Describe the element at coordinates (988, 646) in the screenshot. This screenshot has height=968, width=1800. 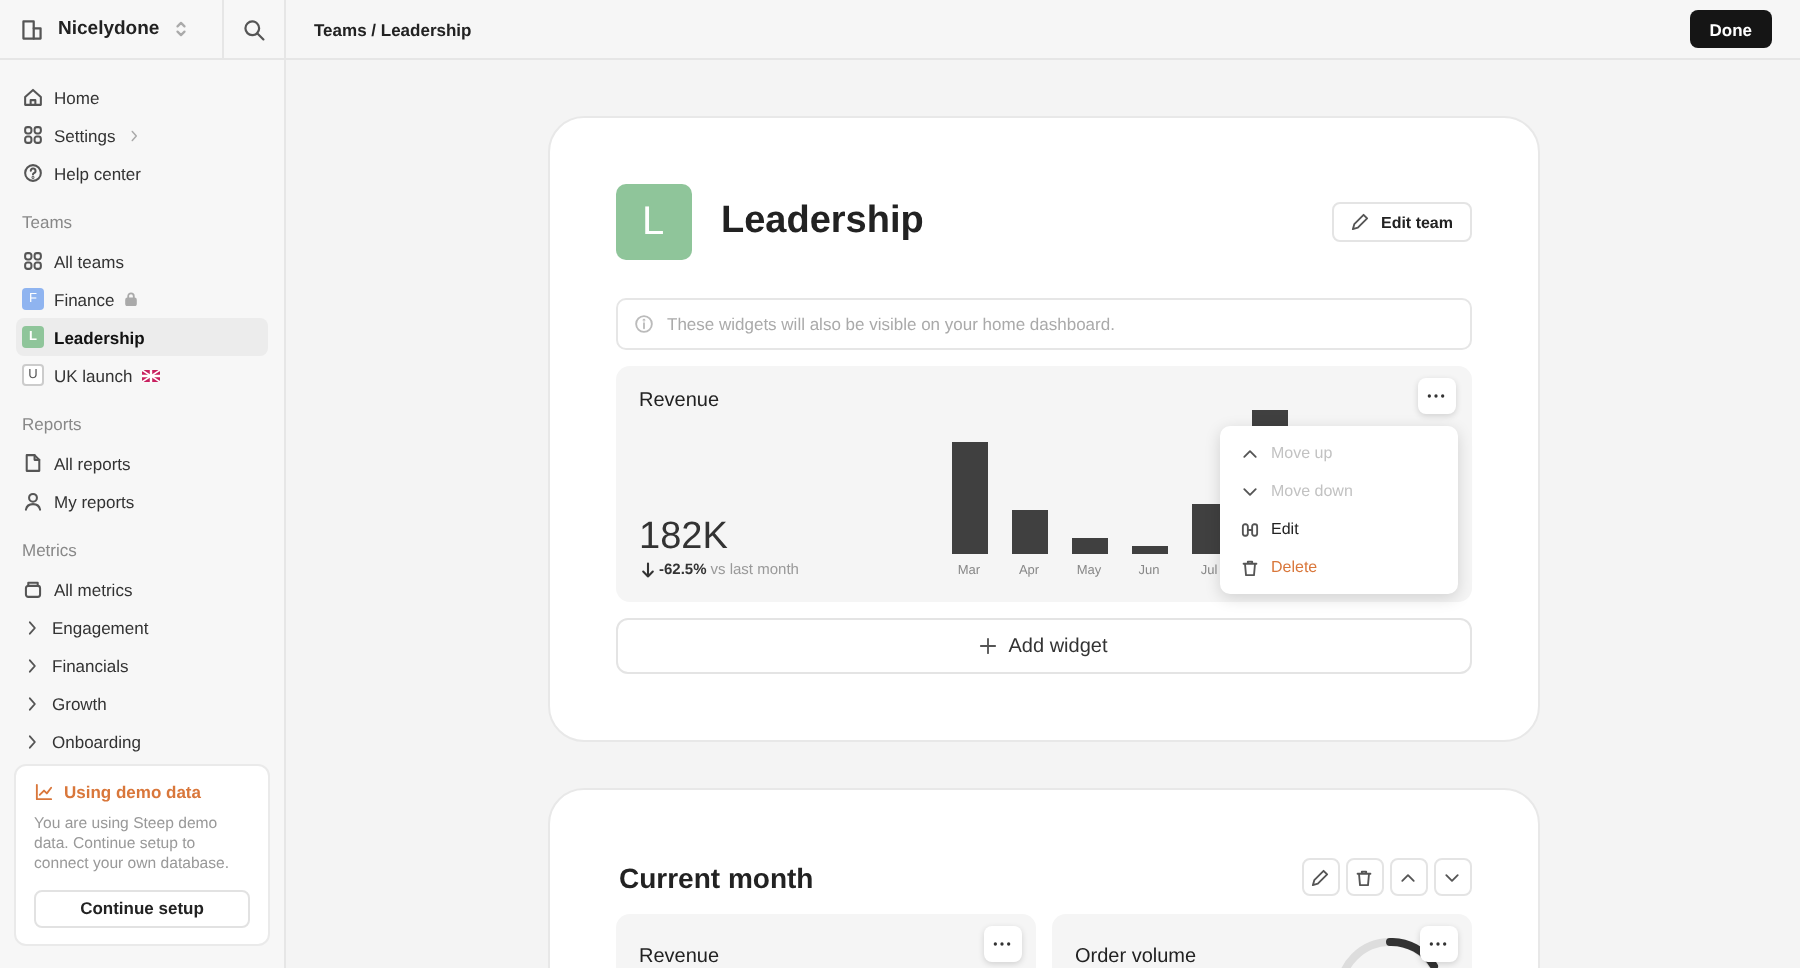
I see `plus-icon` at that location.